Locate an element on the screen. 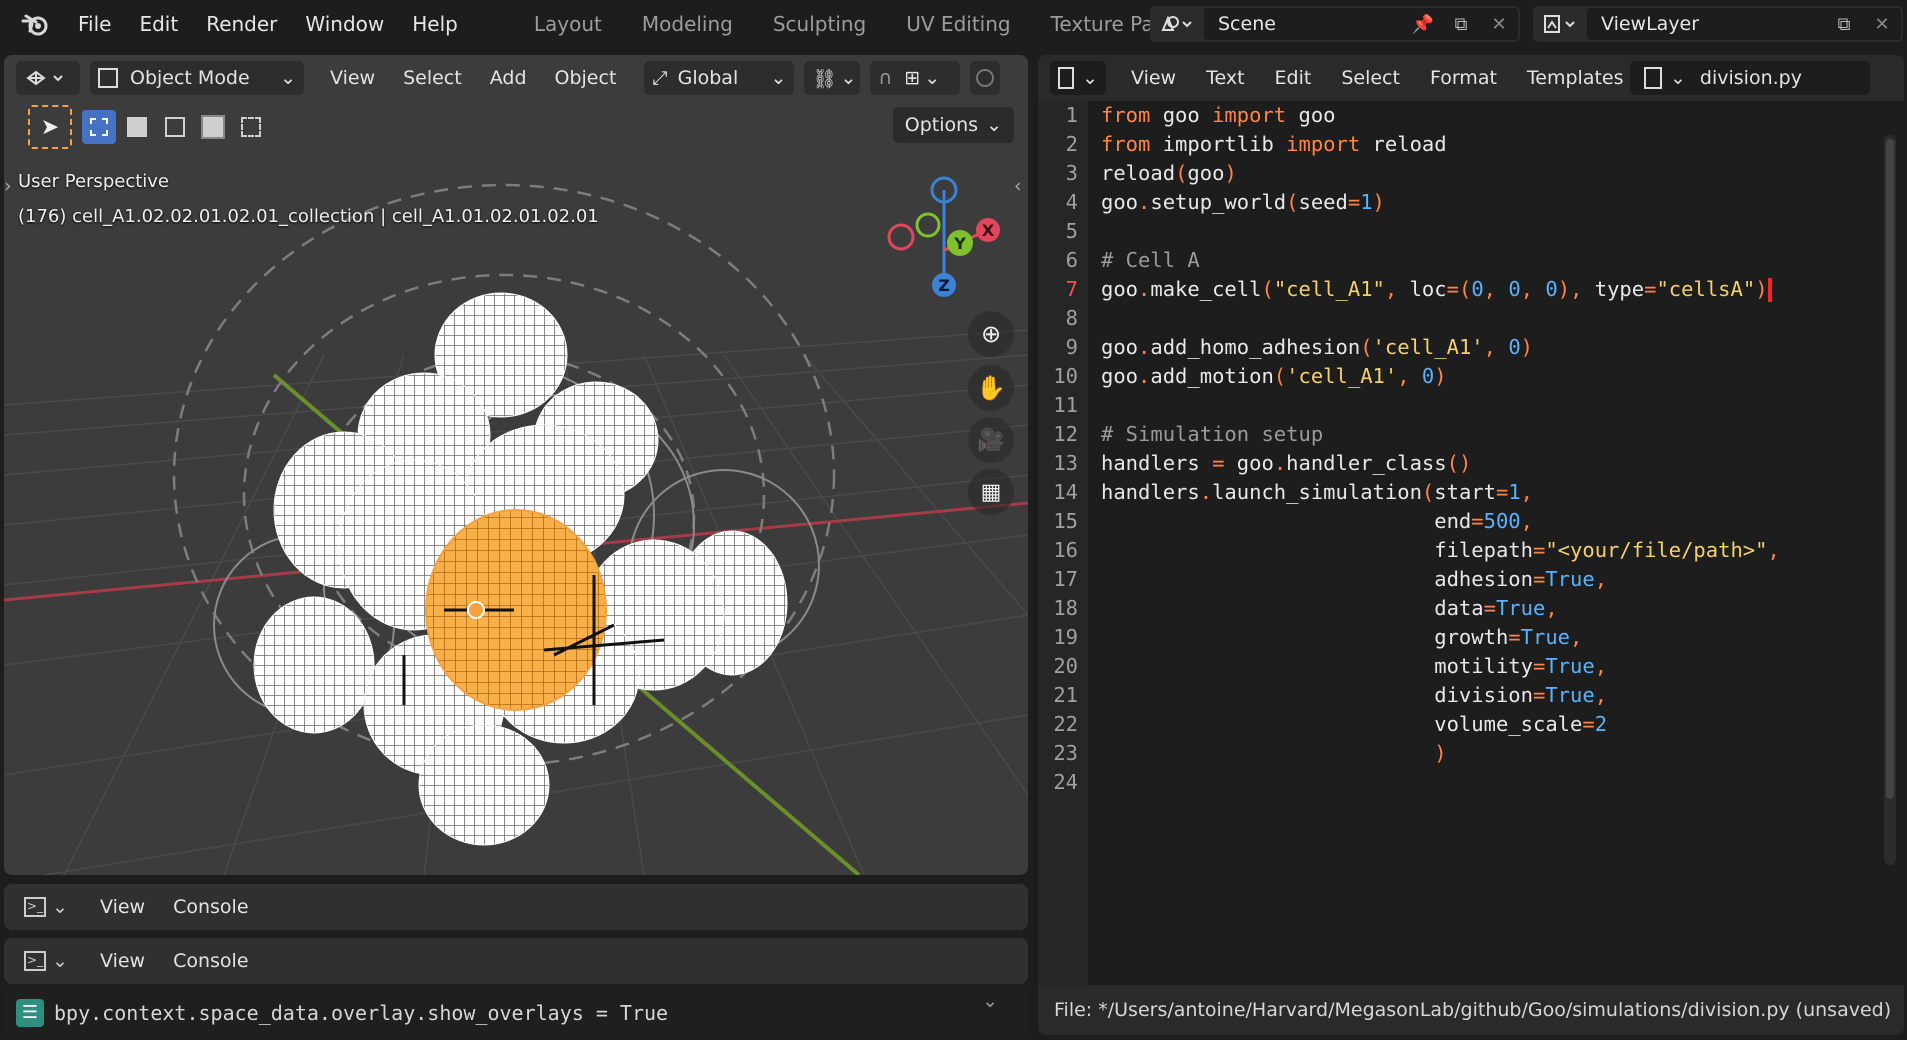 The width and height of the screenshot is (1907, 1040). scene-selector: Scene 📌 ⧉ ✕ is located at coordinates (1335, 24).